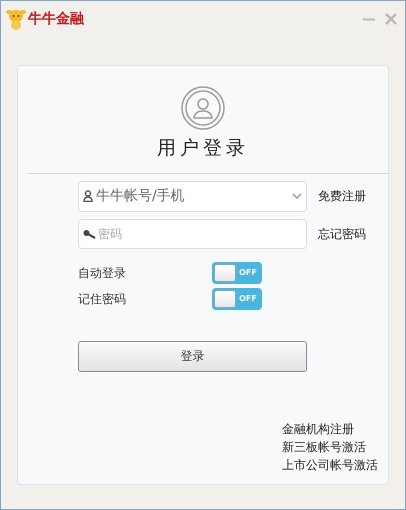 The height and width of the screenshot is (510, 406). What do you see at coordinates (102, 273) in the screenshot?
I see `option-label: 自动登录` at bounding box center [102, 273].